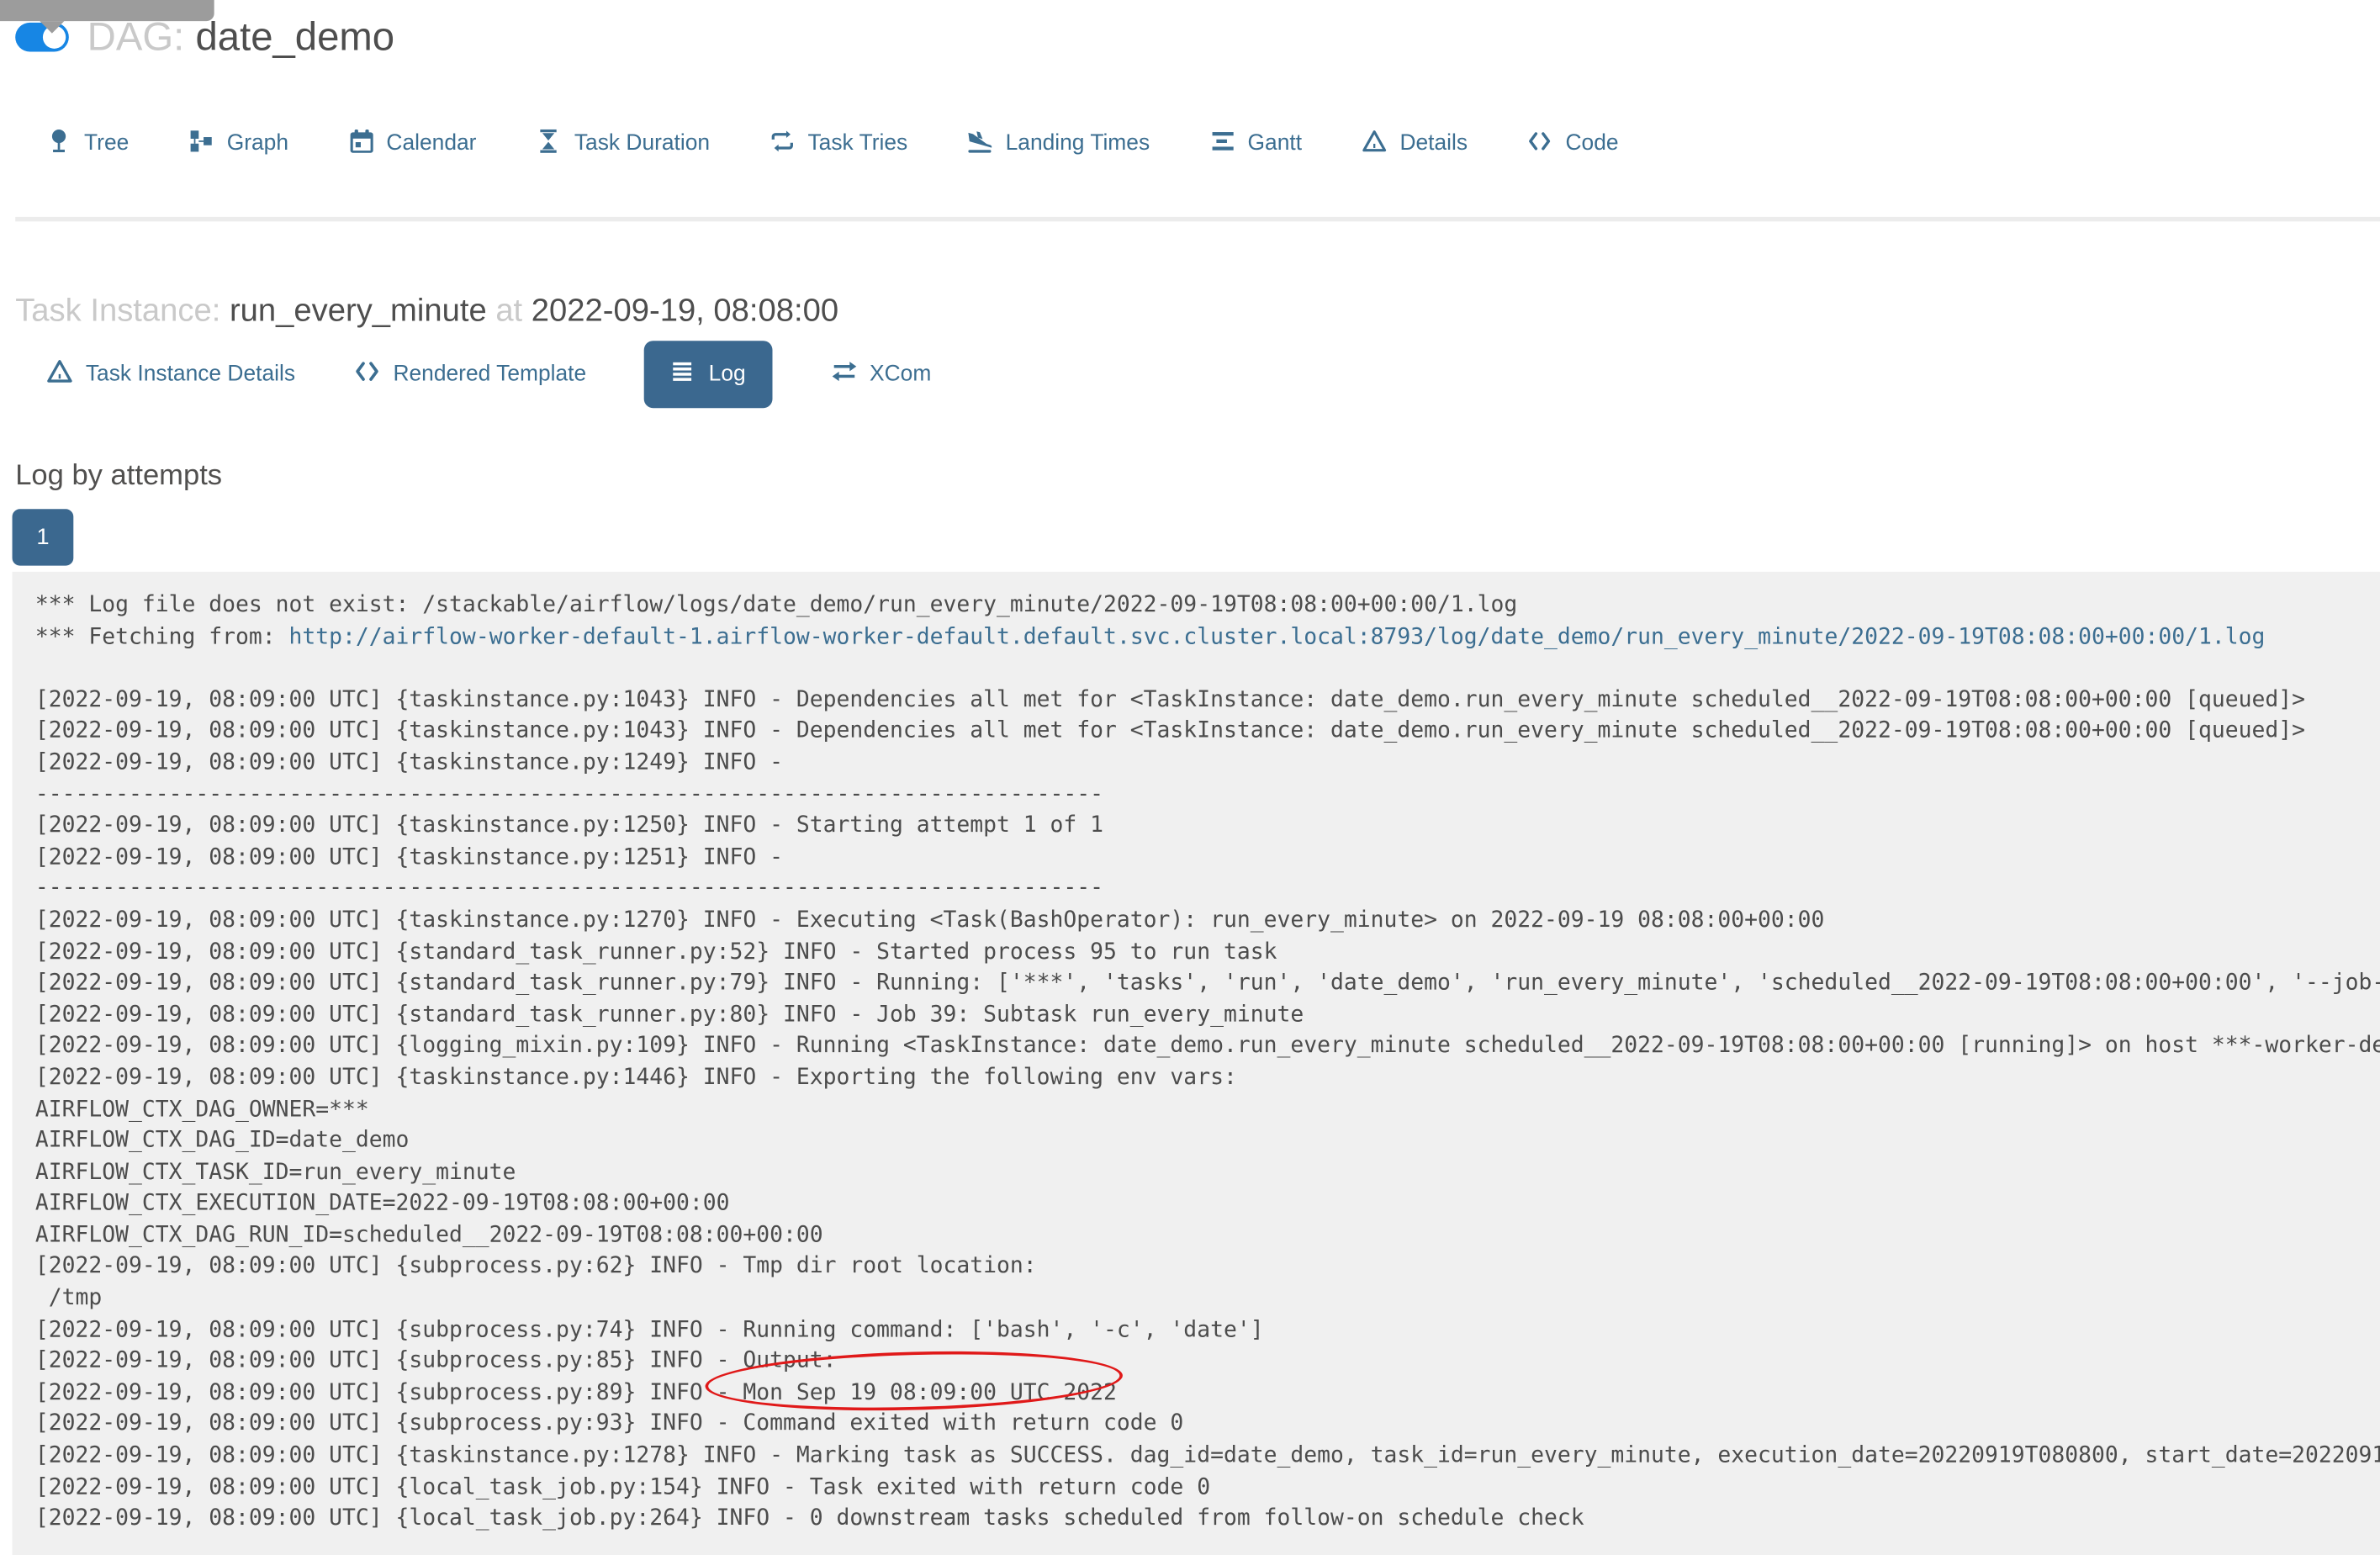 Image resolution: width=2380 pixels, height=1555 pixels. I want to click on task-instance-label: Task Instance:, so click(118, 311).